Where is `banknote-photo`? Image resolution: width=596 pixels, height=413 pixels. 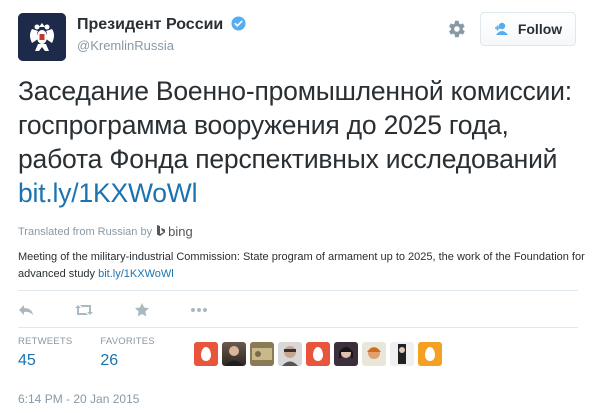
banknote-photo is located at coordinates (262, 354).